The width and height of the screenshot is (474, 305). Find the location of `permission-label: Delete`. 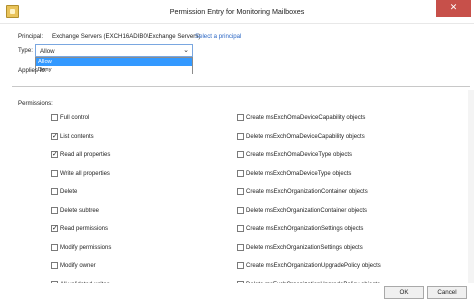

permission-label: Delete is located at coordinates (69, 192).